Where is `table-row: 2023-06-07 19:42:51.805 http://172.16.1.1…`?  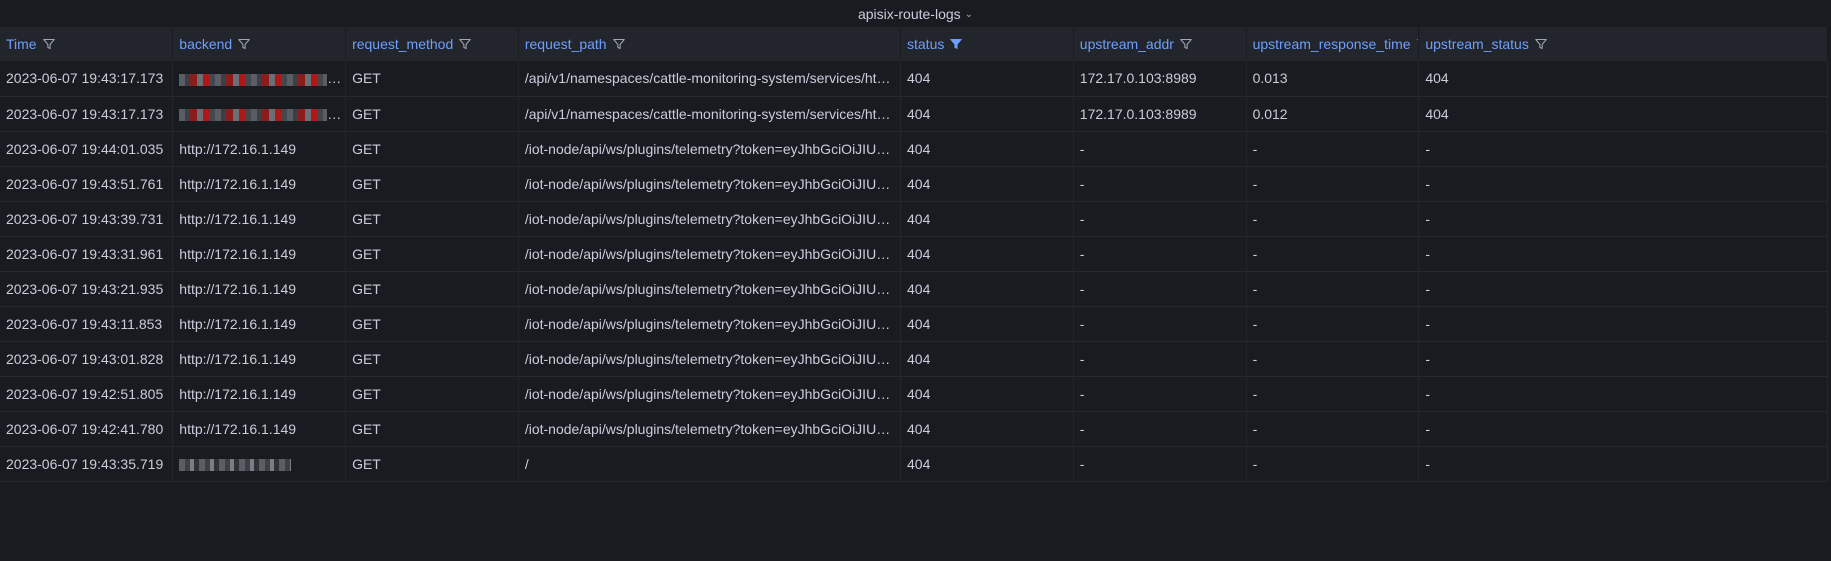 table-row: 2023-06-07 19:42:51.805 http://172.16.1.1… is located at coordinates (914, 393).